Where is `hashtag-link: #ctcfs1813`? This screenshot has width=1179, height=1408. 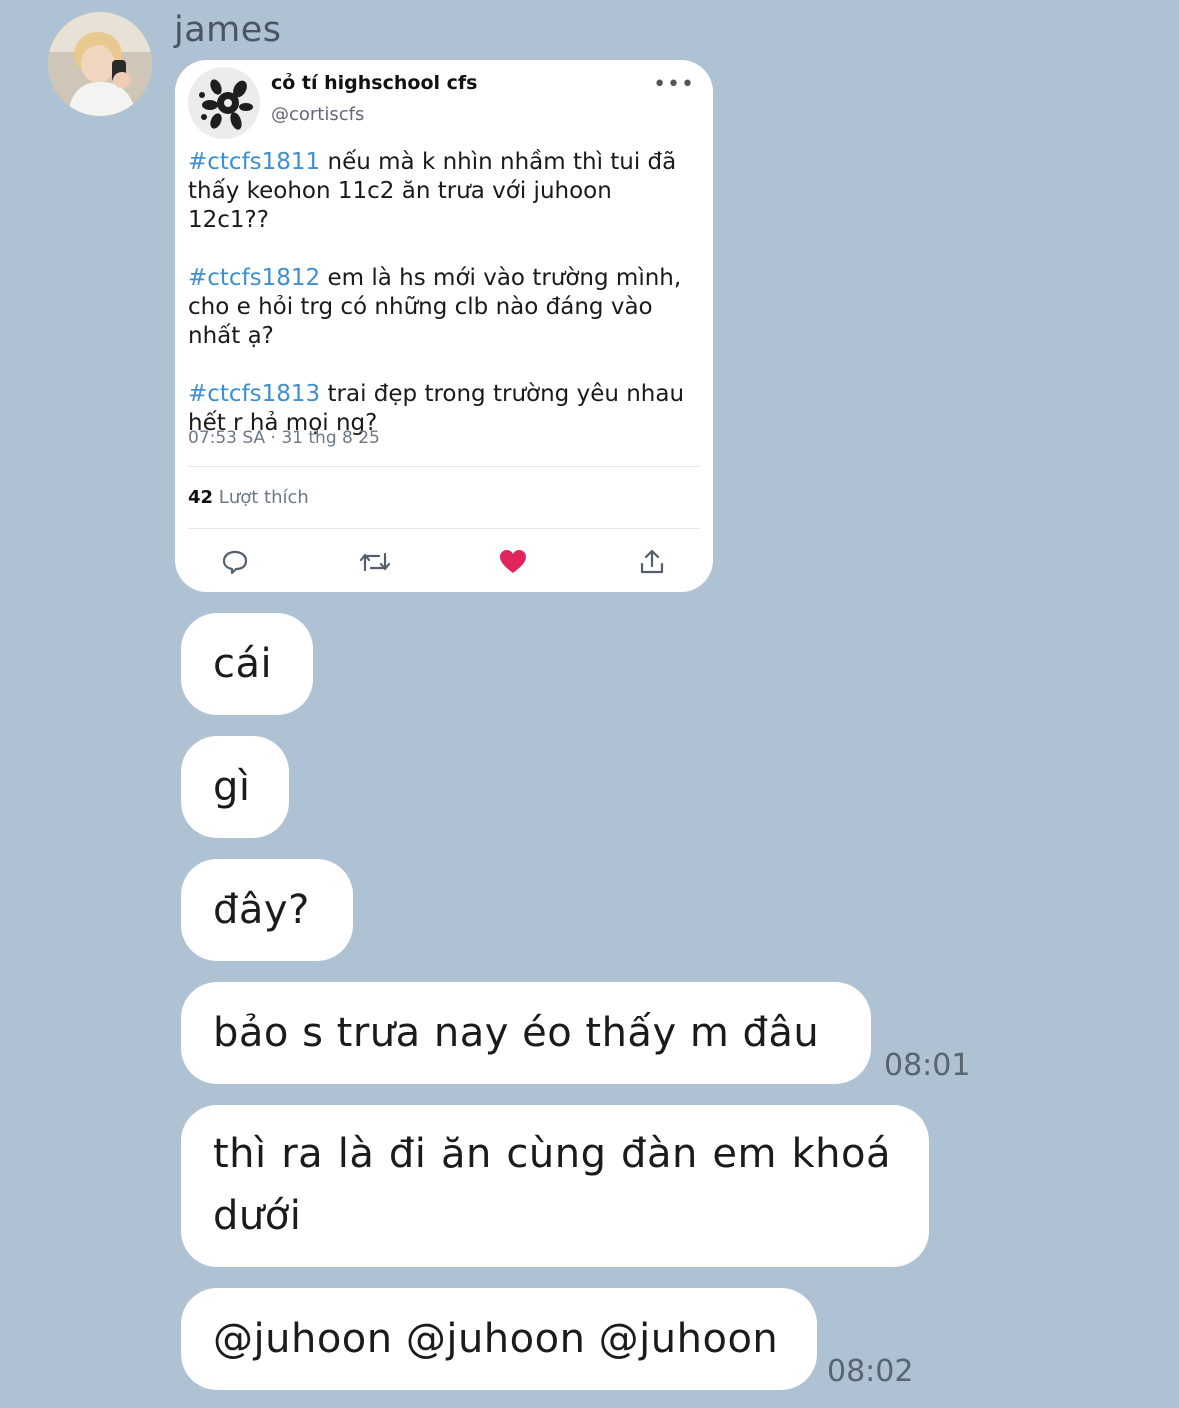 hashtag-link: #ctcfs1813 is located at coordinates (254, 394).